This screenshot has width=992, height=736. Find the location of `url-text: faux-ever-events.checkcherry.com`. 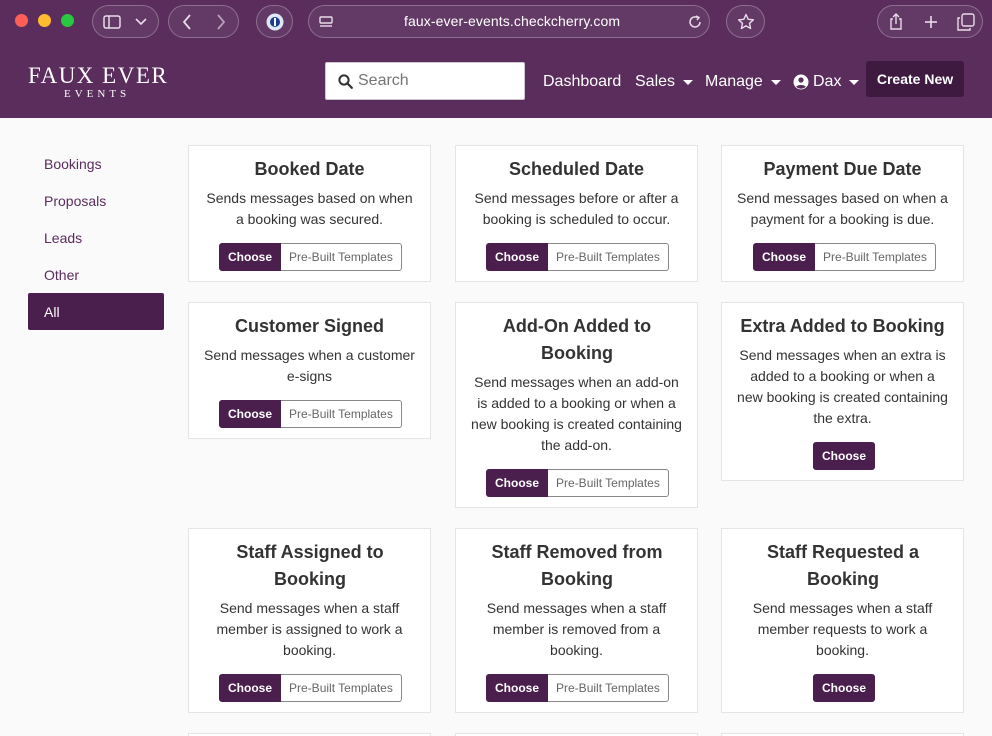

url-text: faux-ever-events.checkcherry.com is located at coordinates (512, 21).